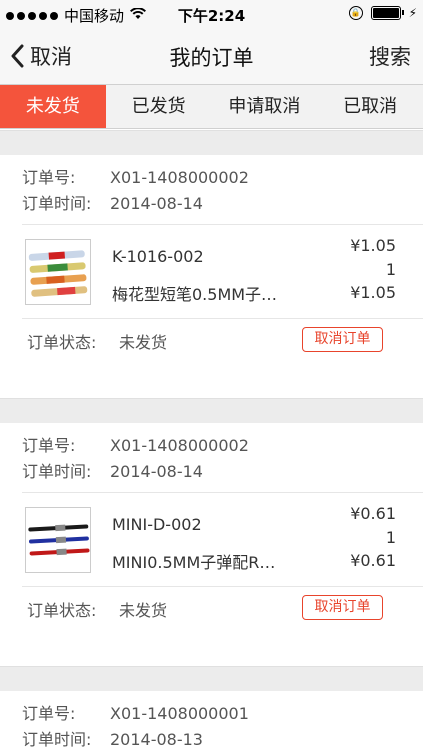 The width and height of the screenshot is (423, 750). Describe the element at coordinates (373, 245) in the screenshot. I see `unit-price: ¥1.05` at that location.